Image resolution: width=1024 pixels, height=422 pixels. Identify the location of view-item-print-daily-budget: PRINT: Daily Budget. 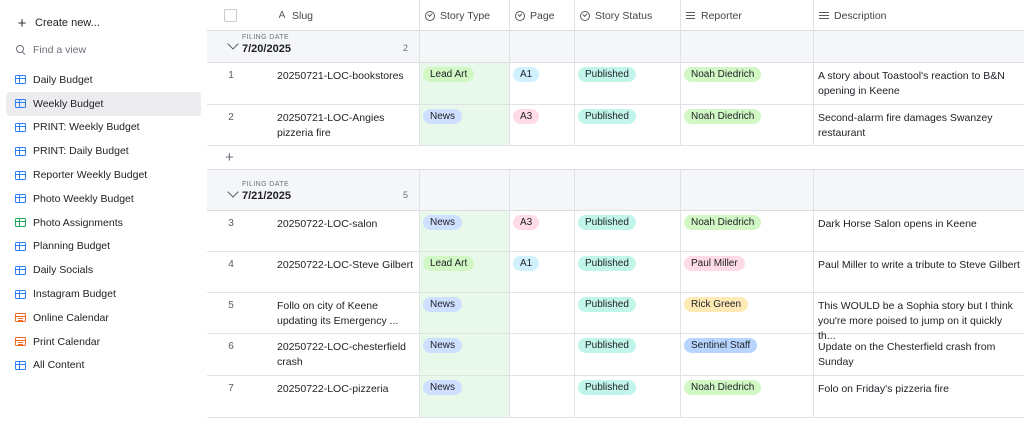
(103, 151).